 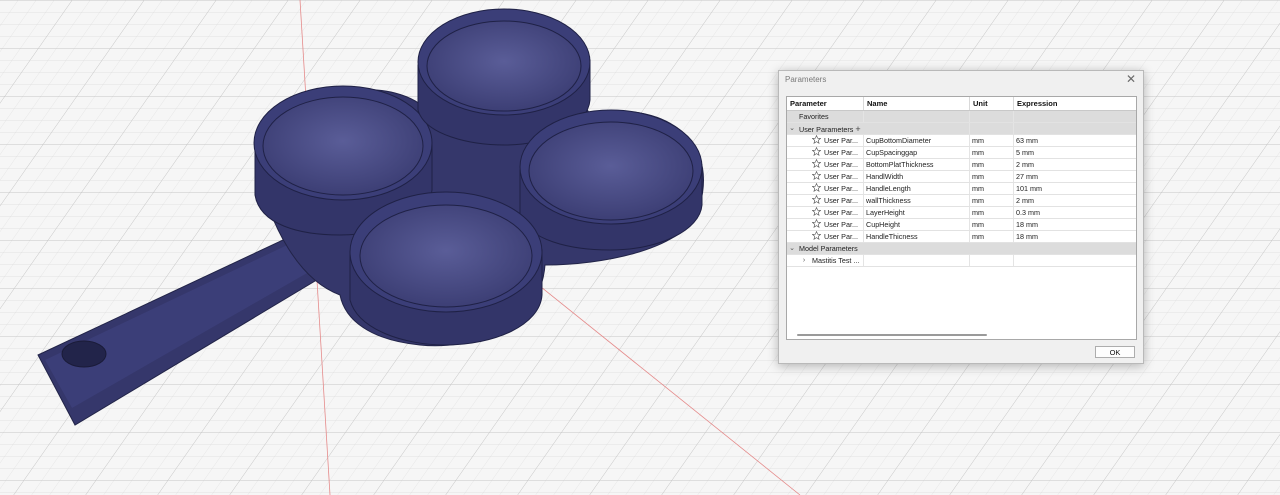 I want to click on model-parameters-group: ⌄ Model Parameters, so click(x=961, y=249).